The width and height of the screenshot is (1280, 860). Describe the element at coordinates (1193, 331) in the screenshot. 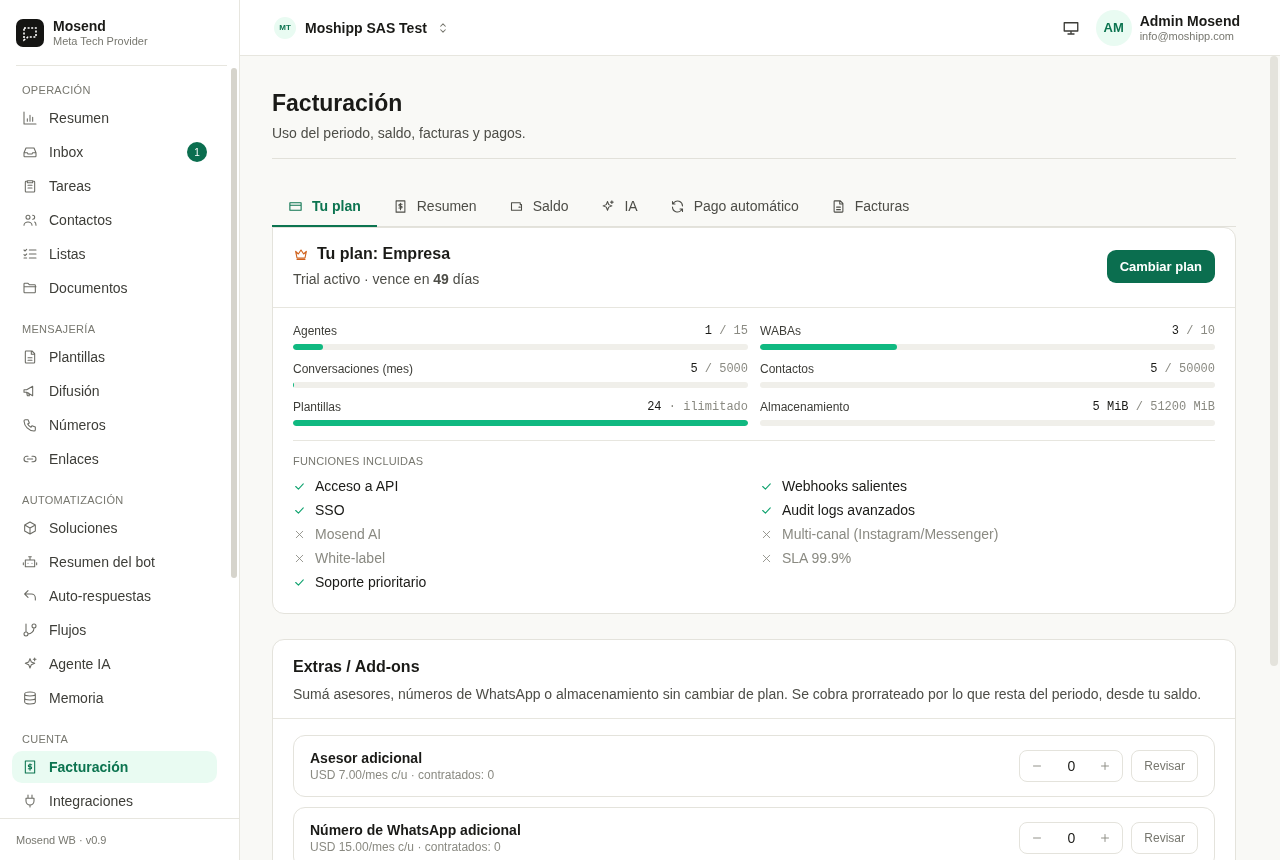

I see `usage-value: 3 / 10` at that location.